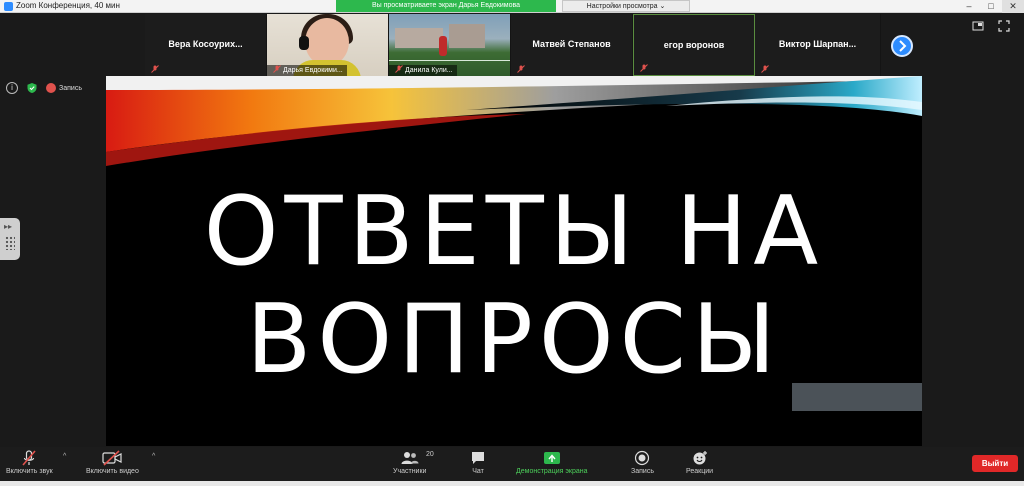  I want to click on reactions-label: Реакции, so click(700, 471).